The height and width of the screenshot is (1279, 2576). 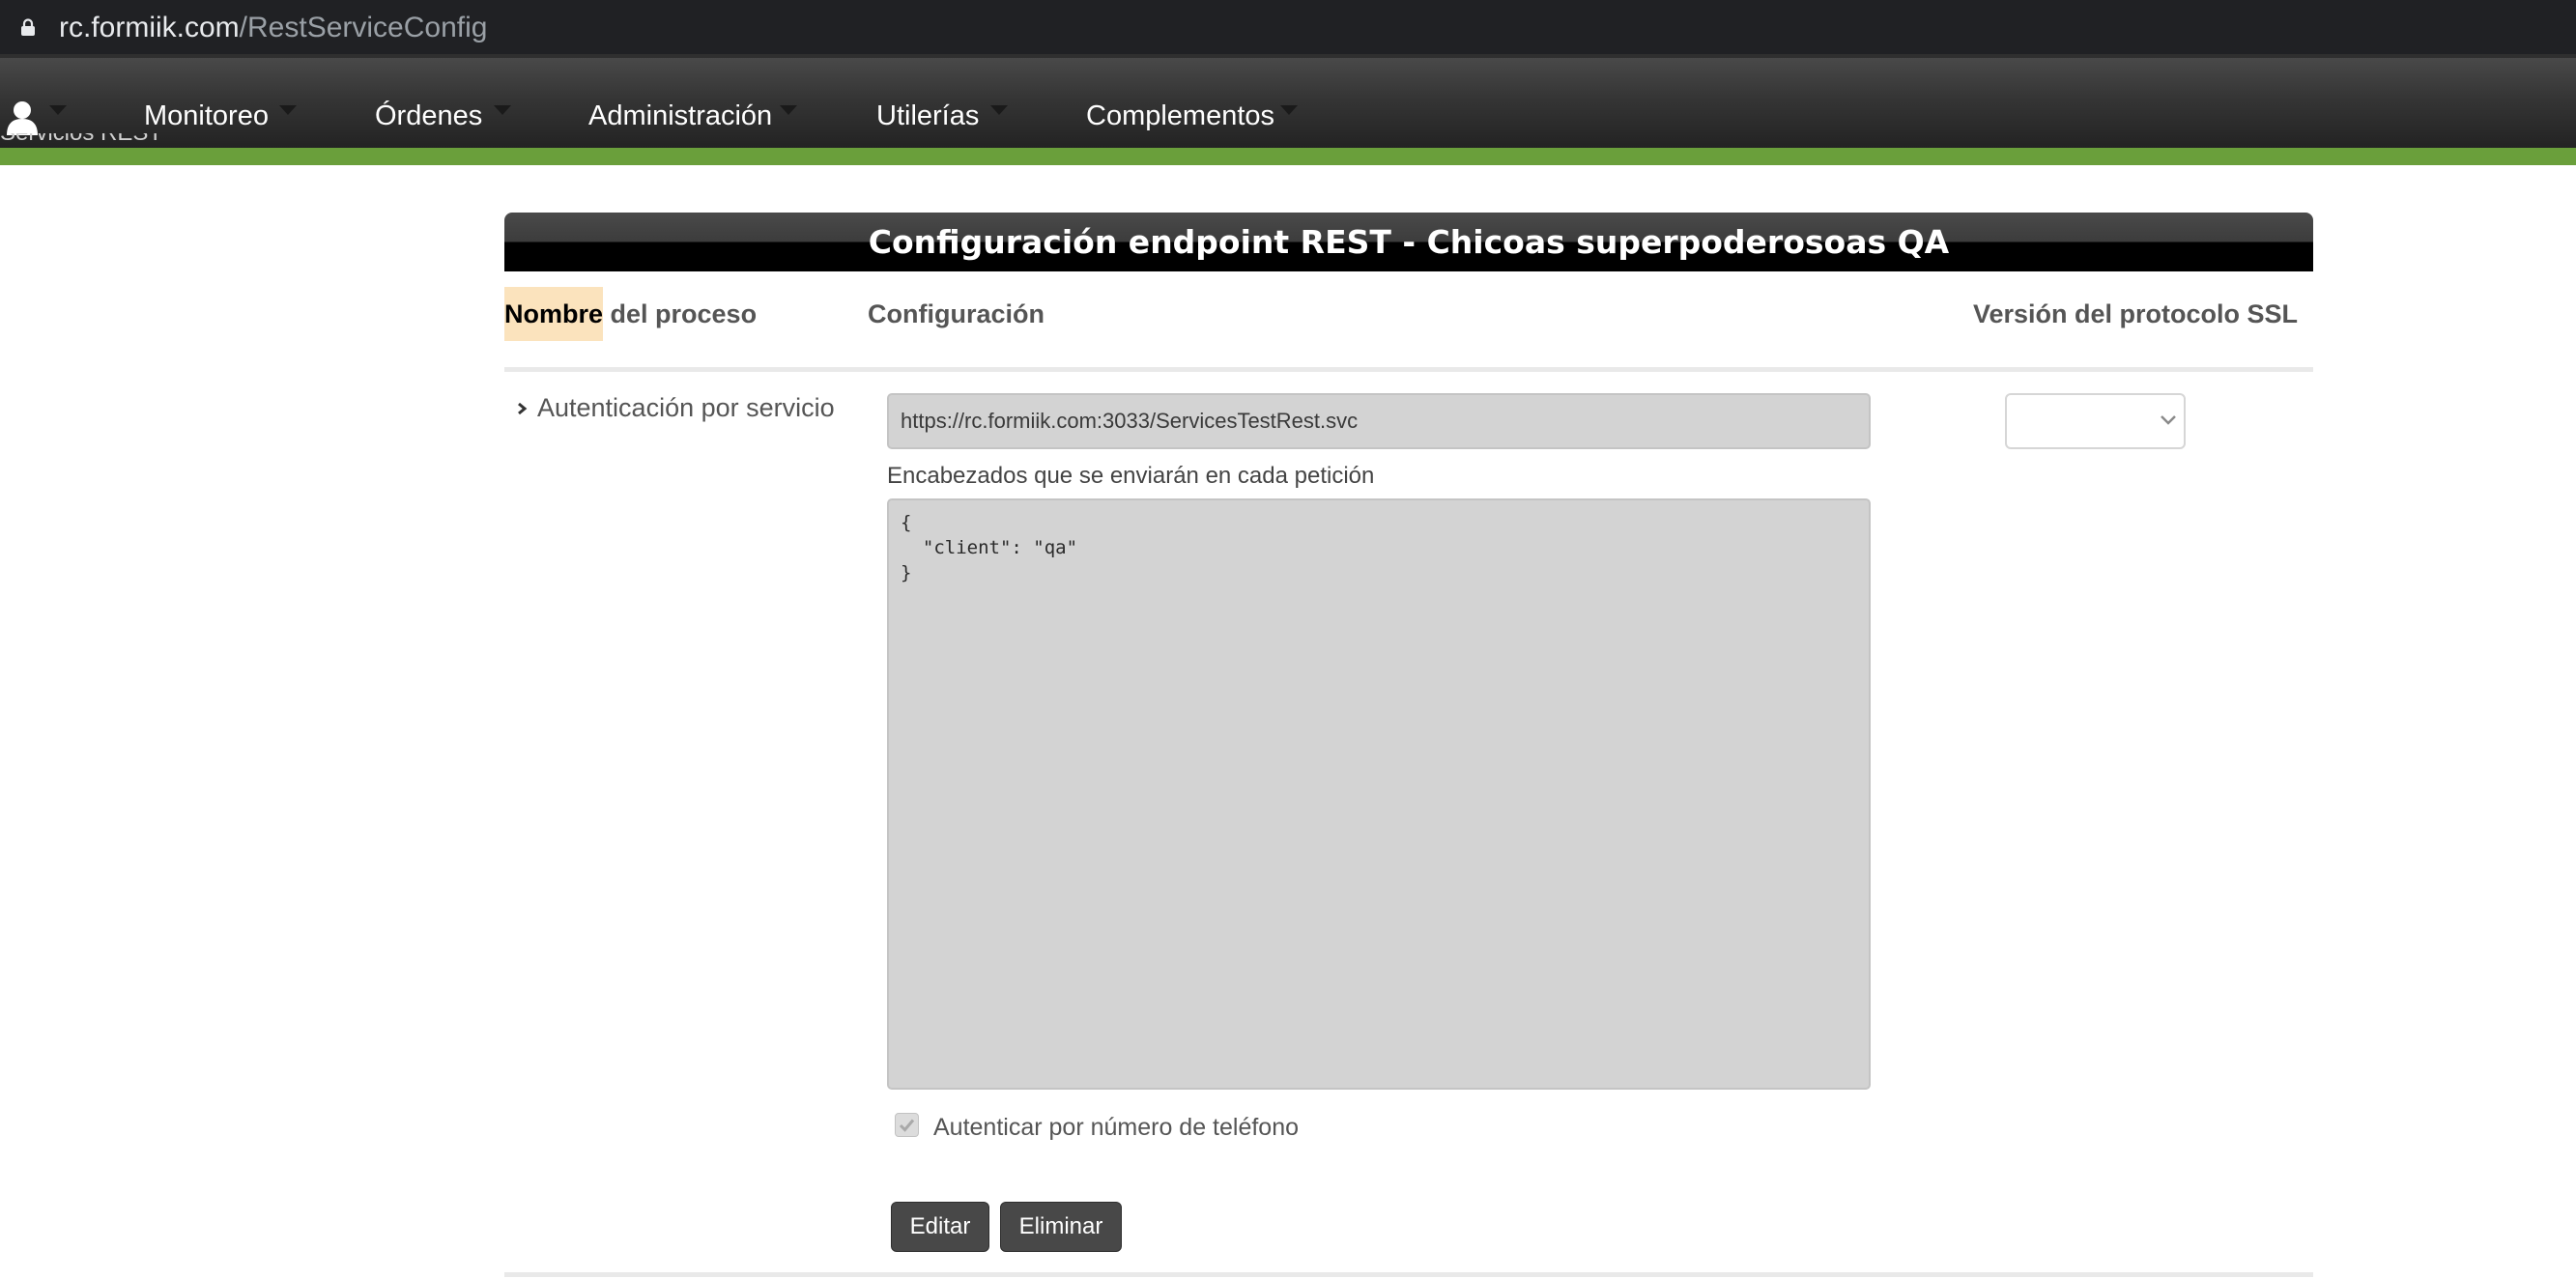 I want to click on green-accent-bar, so click(x=1288, y=156).